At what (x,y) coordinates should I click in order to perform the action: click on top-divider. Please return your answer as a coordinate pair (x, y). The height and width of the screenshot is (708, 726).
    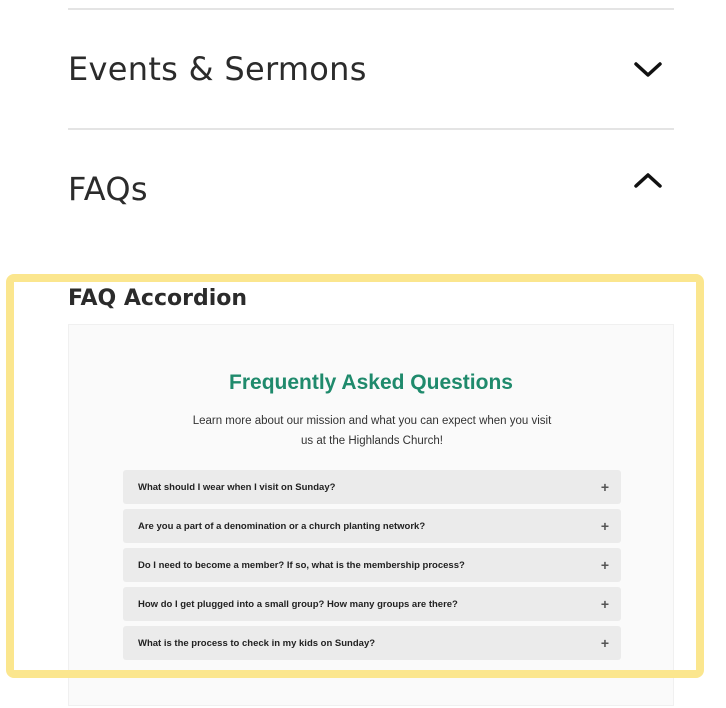
    Looking at the image, I should click on (371, 9).